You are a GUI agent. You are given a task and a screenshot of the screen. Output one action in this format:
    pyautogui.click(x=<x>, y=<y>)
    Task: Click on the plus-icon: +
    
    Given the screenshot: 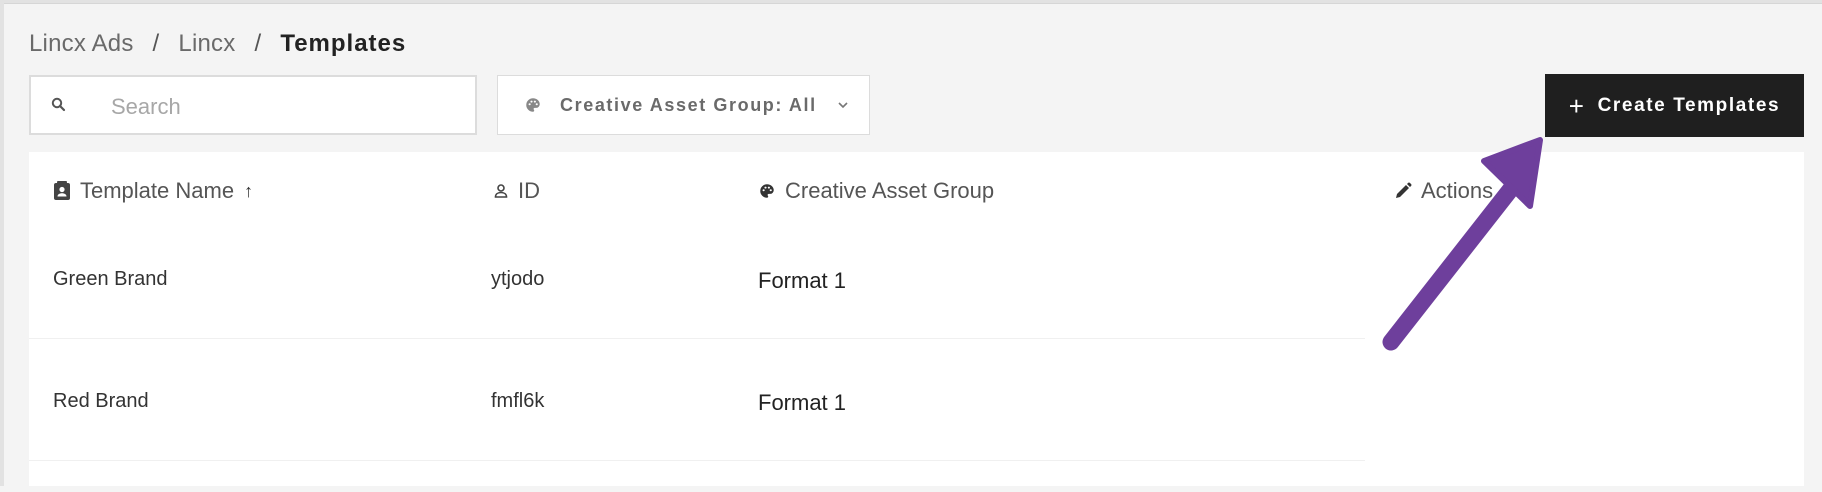 What is the action you would take?
    pyautogui.click(x=1577, y=105)
    